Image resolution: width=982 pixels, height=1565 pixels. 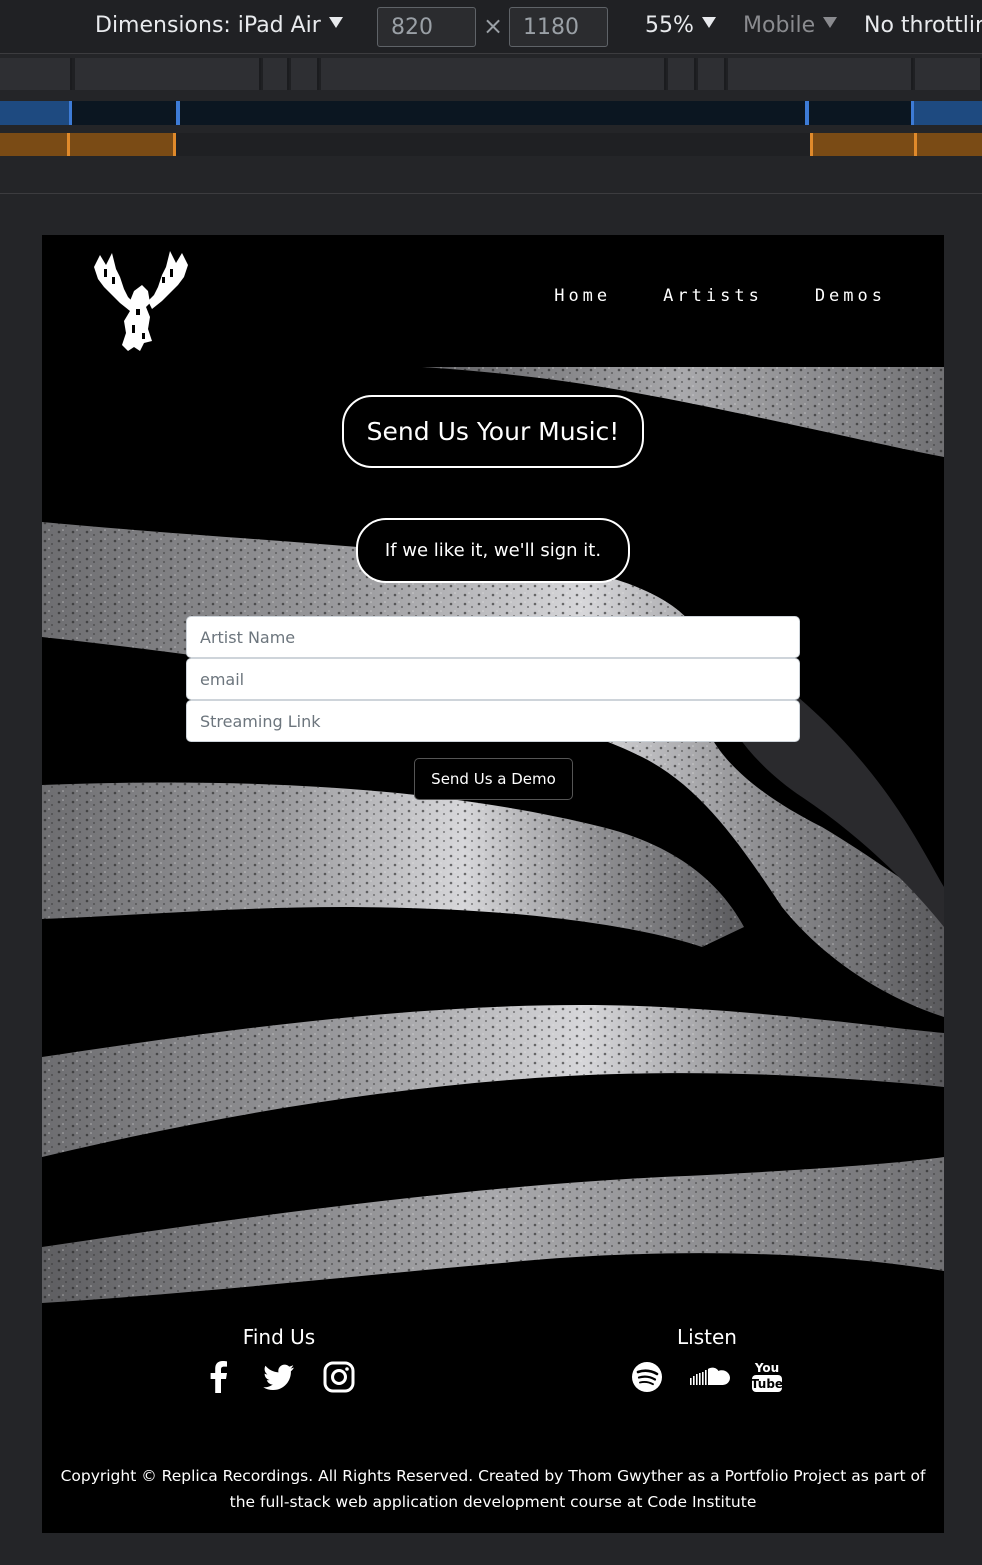 I want to click on dimensions-dropdown: Dimensions: iPad Air, so click(x=219, y=25).